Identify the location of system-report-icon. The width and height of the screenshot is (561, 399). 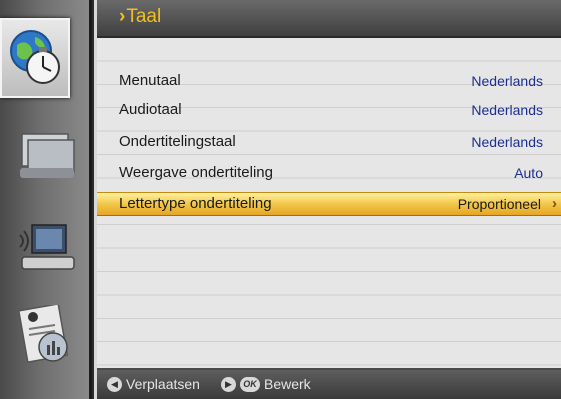
(43, 334).